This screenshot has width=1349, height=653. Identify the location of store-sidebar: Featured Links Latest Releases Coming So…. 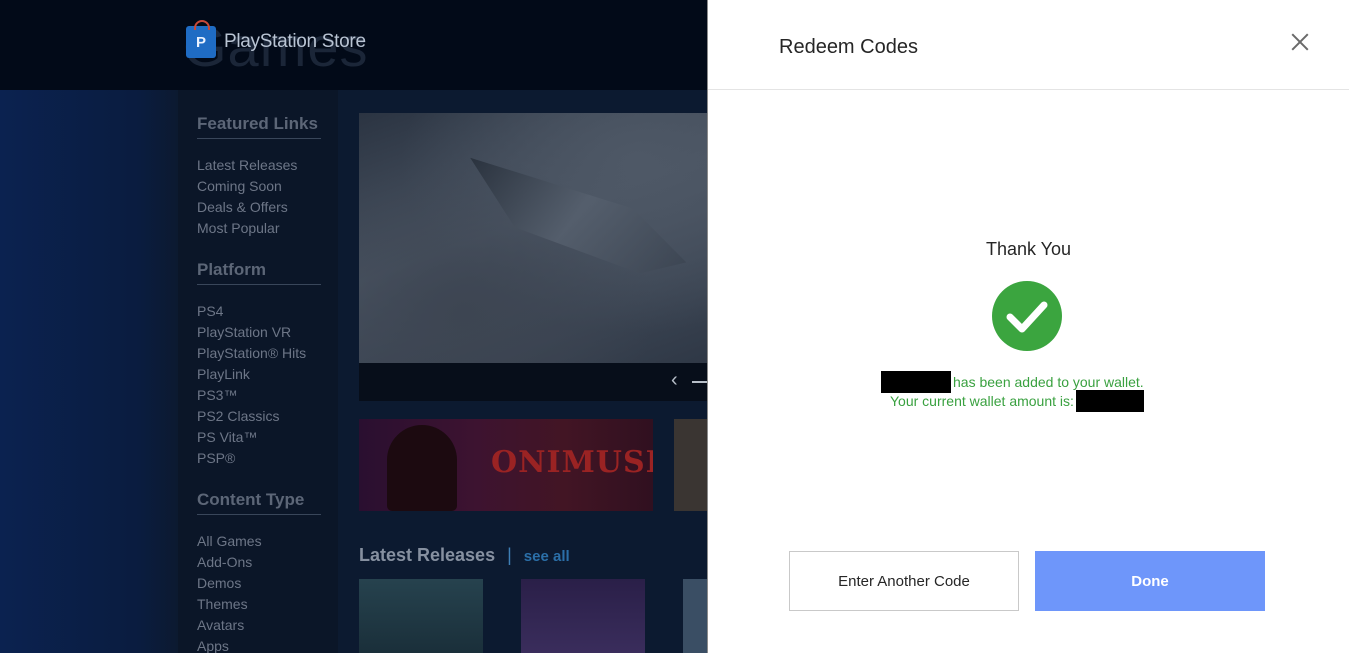
(258, 371).